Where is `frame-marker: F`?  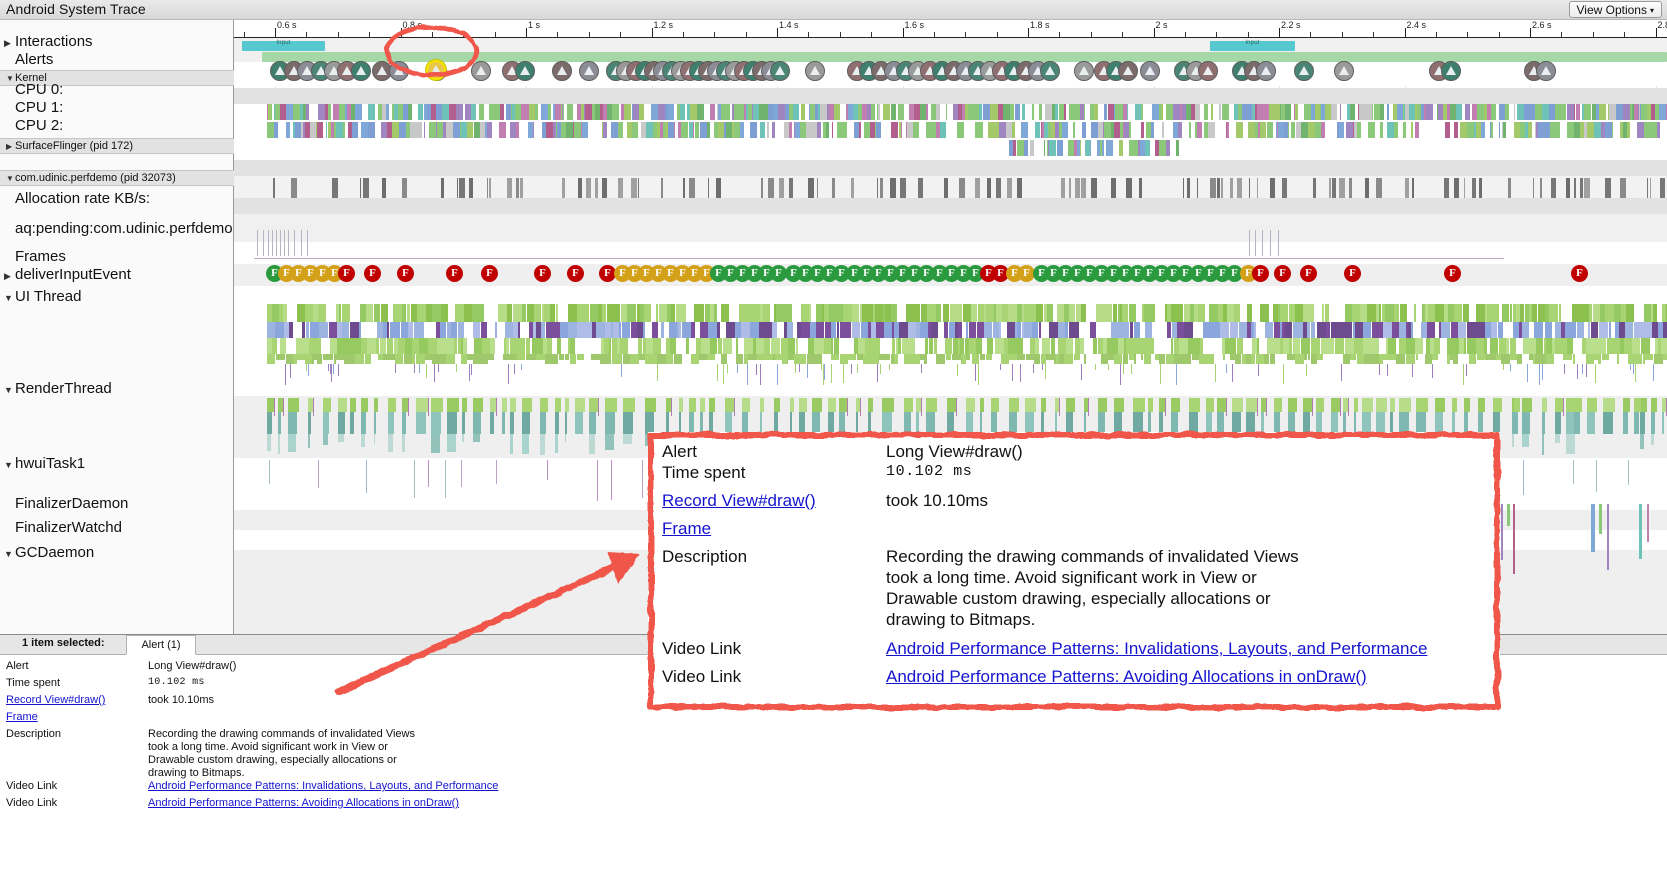
frame-marker: F is located at coordinates (1452, 273).